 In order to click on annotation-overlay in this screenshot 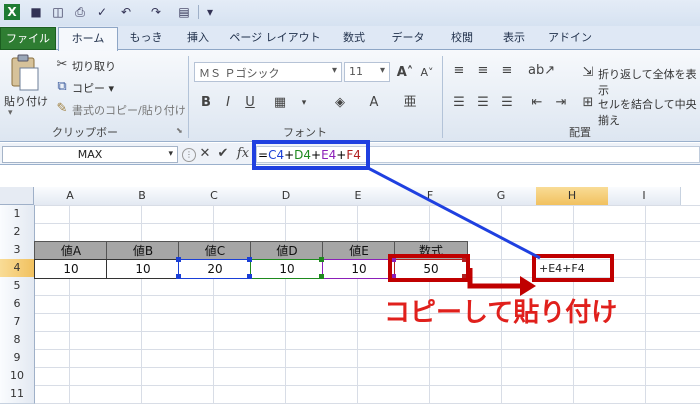, I will do `click(454, 231)`.